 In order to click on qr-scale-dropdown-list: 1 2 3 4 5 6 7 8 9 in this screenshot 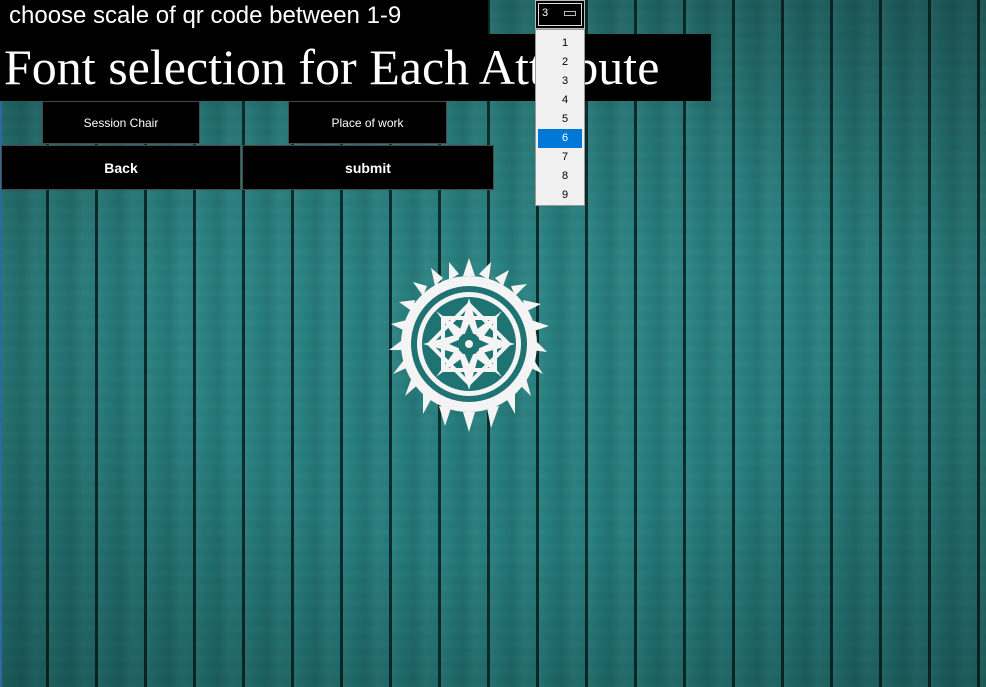, I will do `click(560, 117)`.